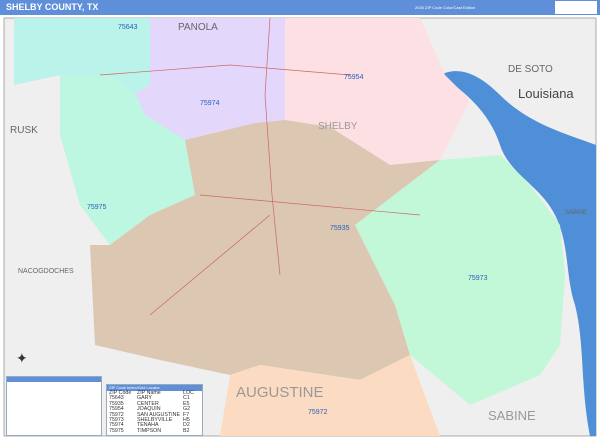 Image resolution: width=600 pixels, height=438 pixels. What do you see at coordinates (24, 130) in the screenshot?
I see `county-label-rusk: RUSK` at bounding box center [24, 130].